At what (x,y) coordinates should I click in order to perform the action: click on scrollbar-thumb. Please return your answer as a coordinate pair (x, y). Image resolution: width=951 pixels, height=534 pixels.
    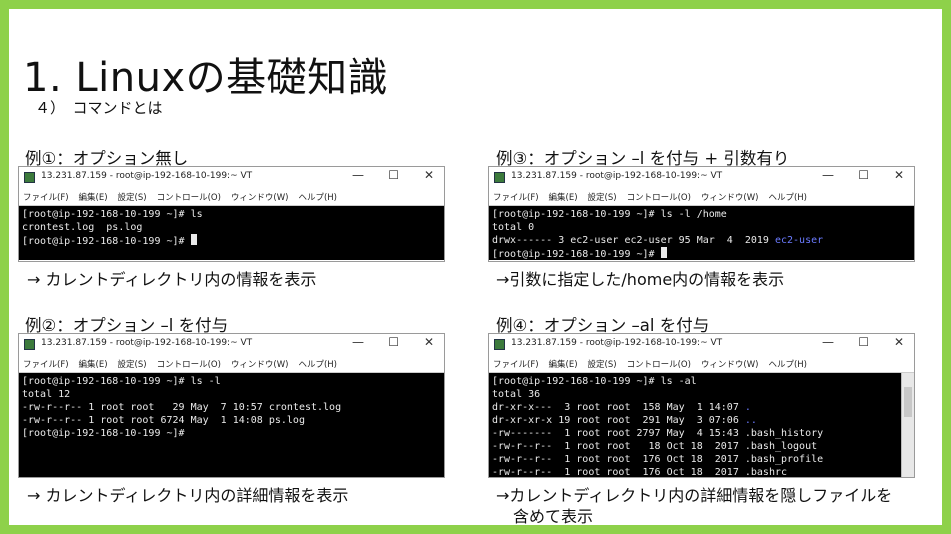
    Looking at the image, I should click on (908, 402).